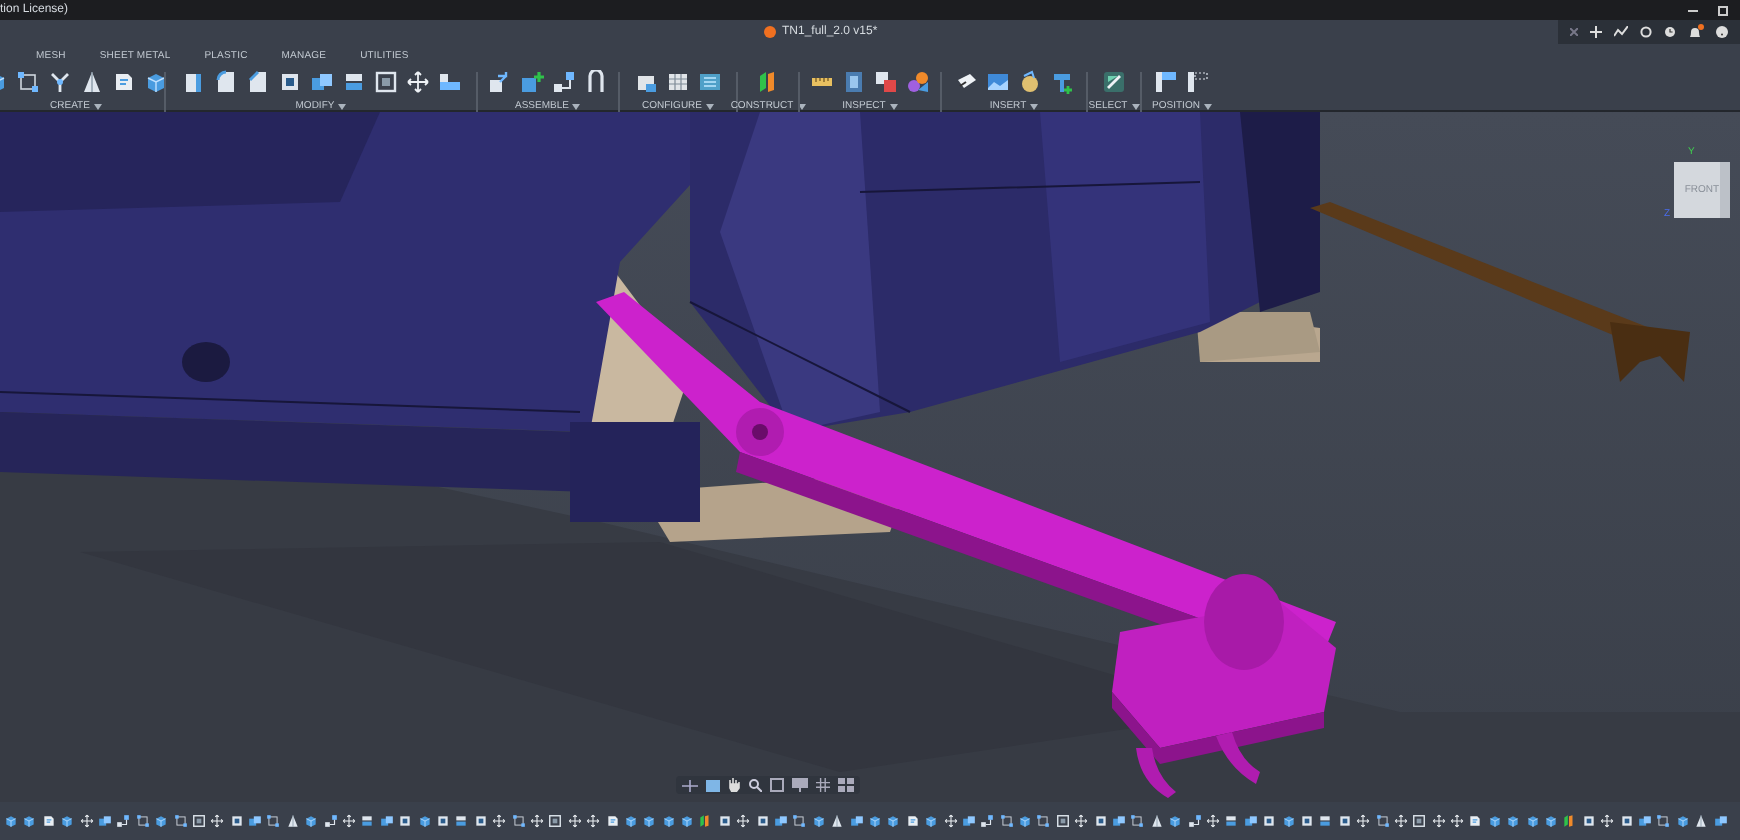 Image resolution: width=1740 pixels, height=840 pixels. I want to click on viewports-icon, so click(846, 785).